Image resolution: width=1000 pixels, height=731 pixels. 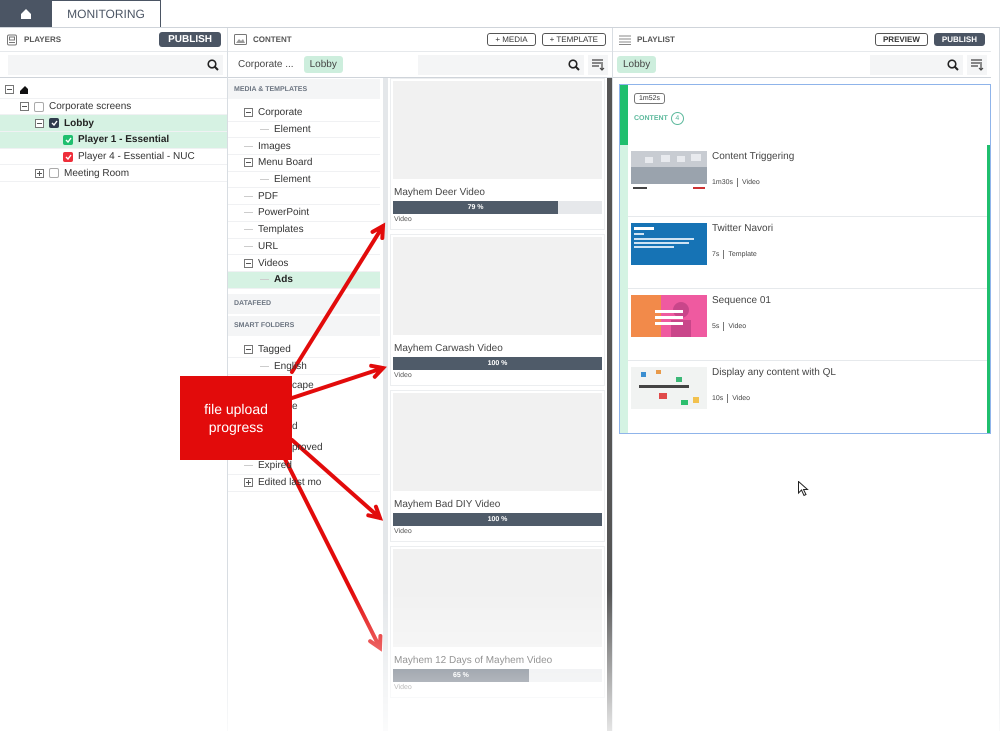 What do you see at coordinates (304, 147) in the screenshot?
I see `folder-item: Images` at bounding box center [304, 147].